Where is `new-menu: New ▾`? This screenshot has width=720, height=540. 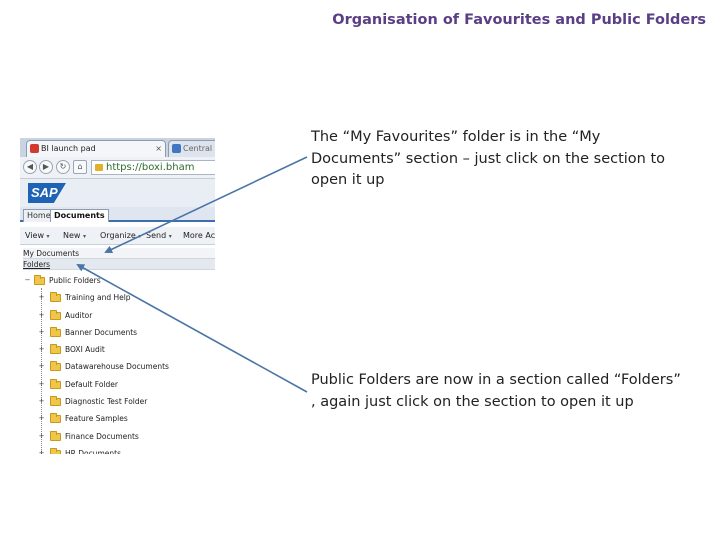 new-menu: New ▾ is located at coordinates (74, 236).